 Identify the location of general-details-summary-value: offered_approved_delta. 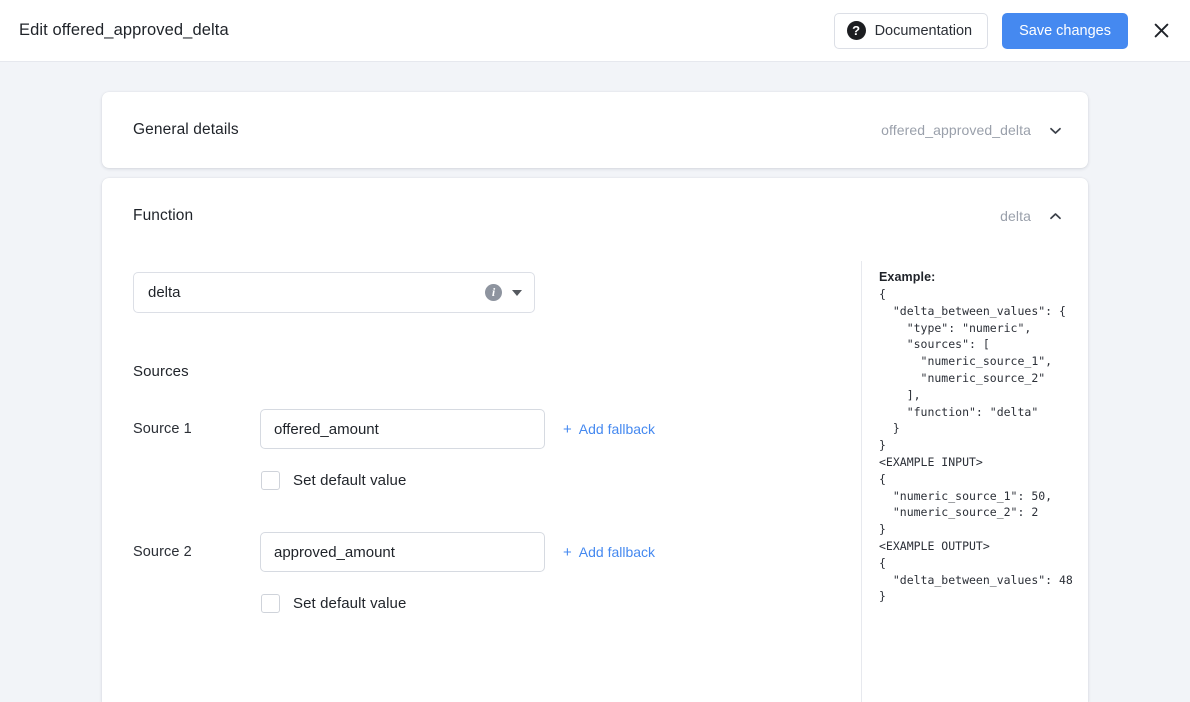
(956, 130).